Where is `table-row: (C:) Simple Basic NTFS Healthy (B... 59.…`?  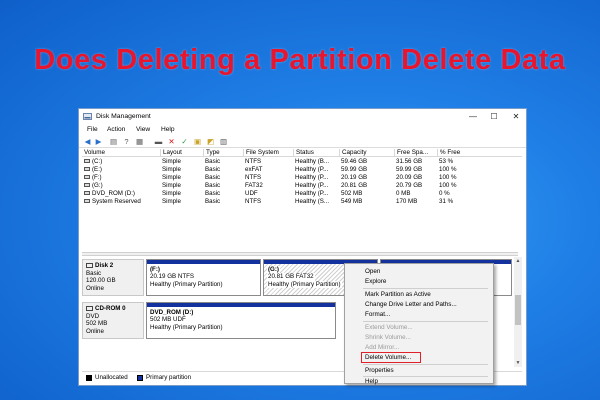 table-row: (C:) Simple Basic NTFS Healthy (B... 59.… is located at coordinates (302, 162).